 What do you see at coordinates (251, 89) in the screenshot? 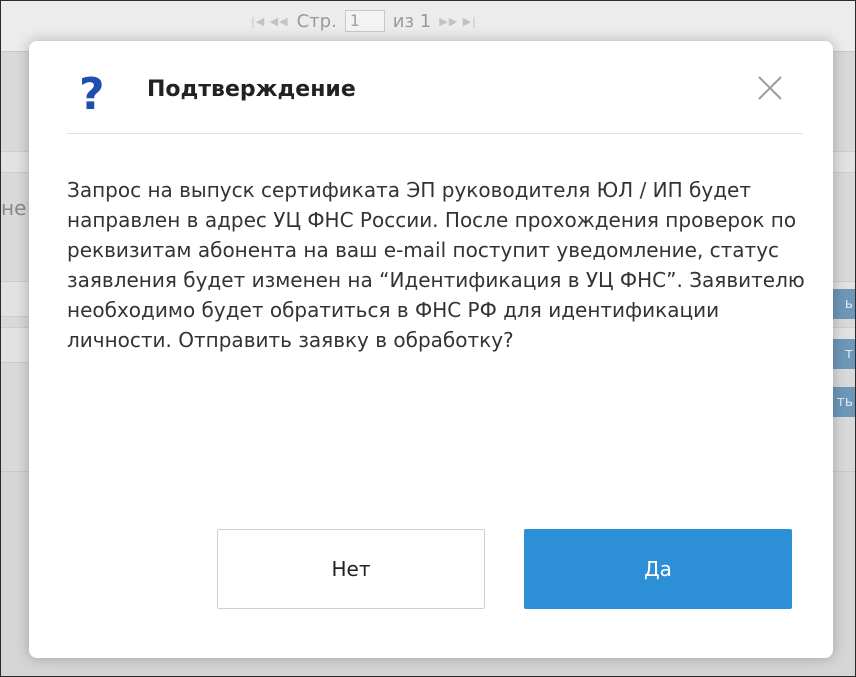
I see `dialog-title: Подтверждение` at bounding box center [251, 89].